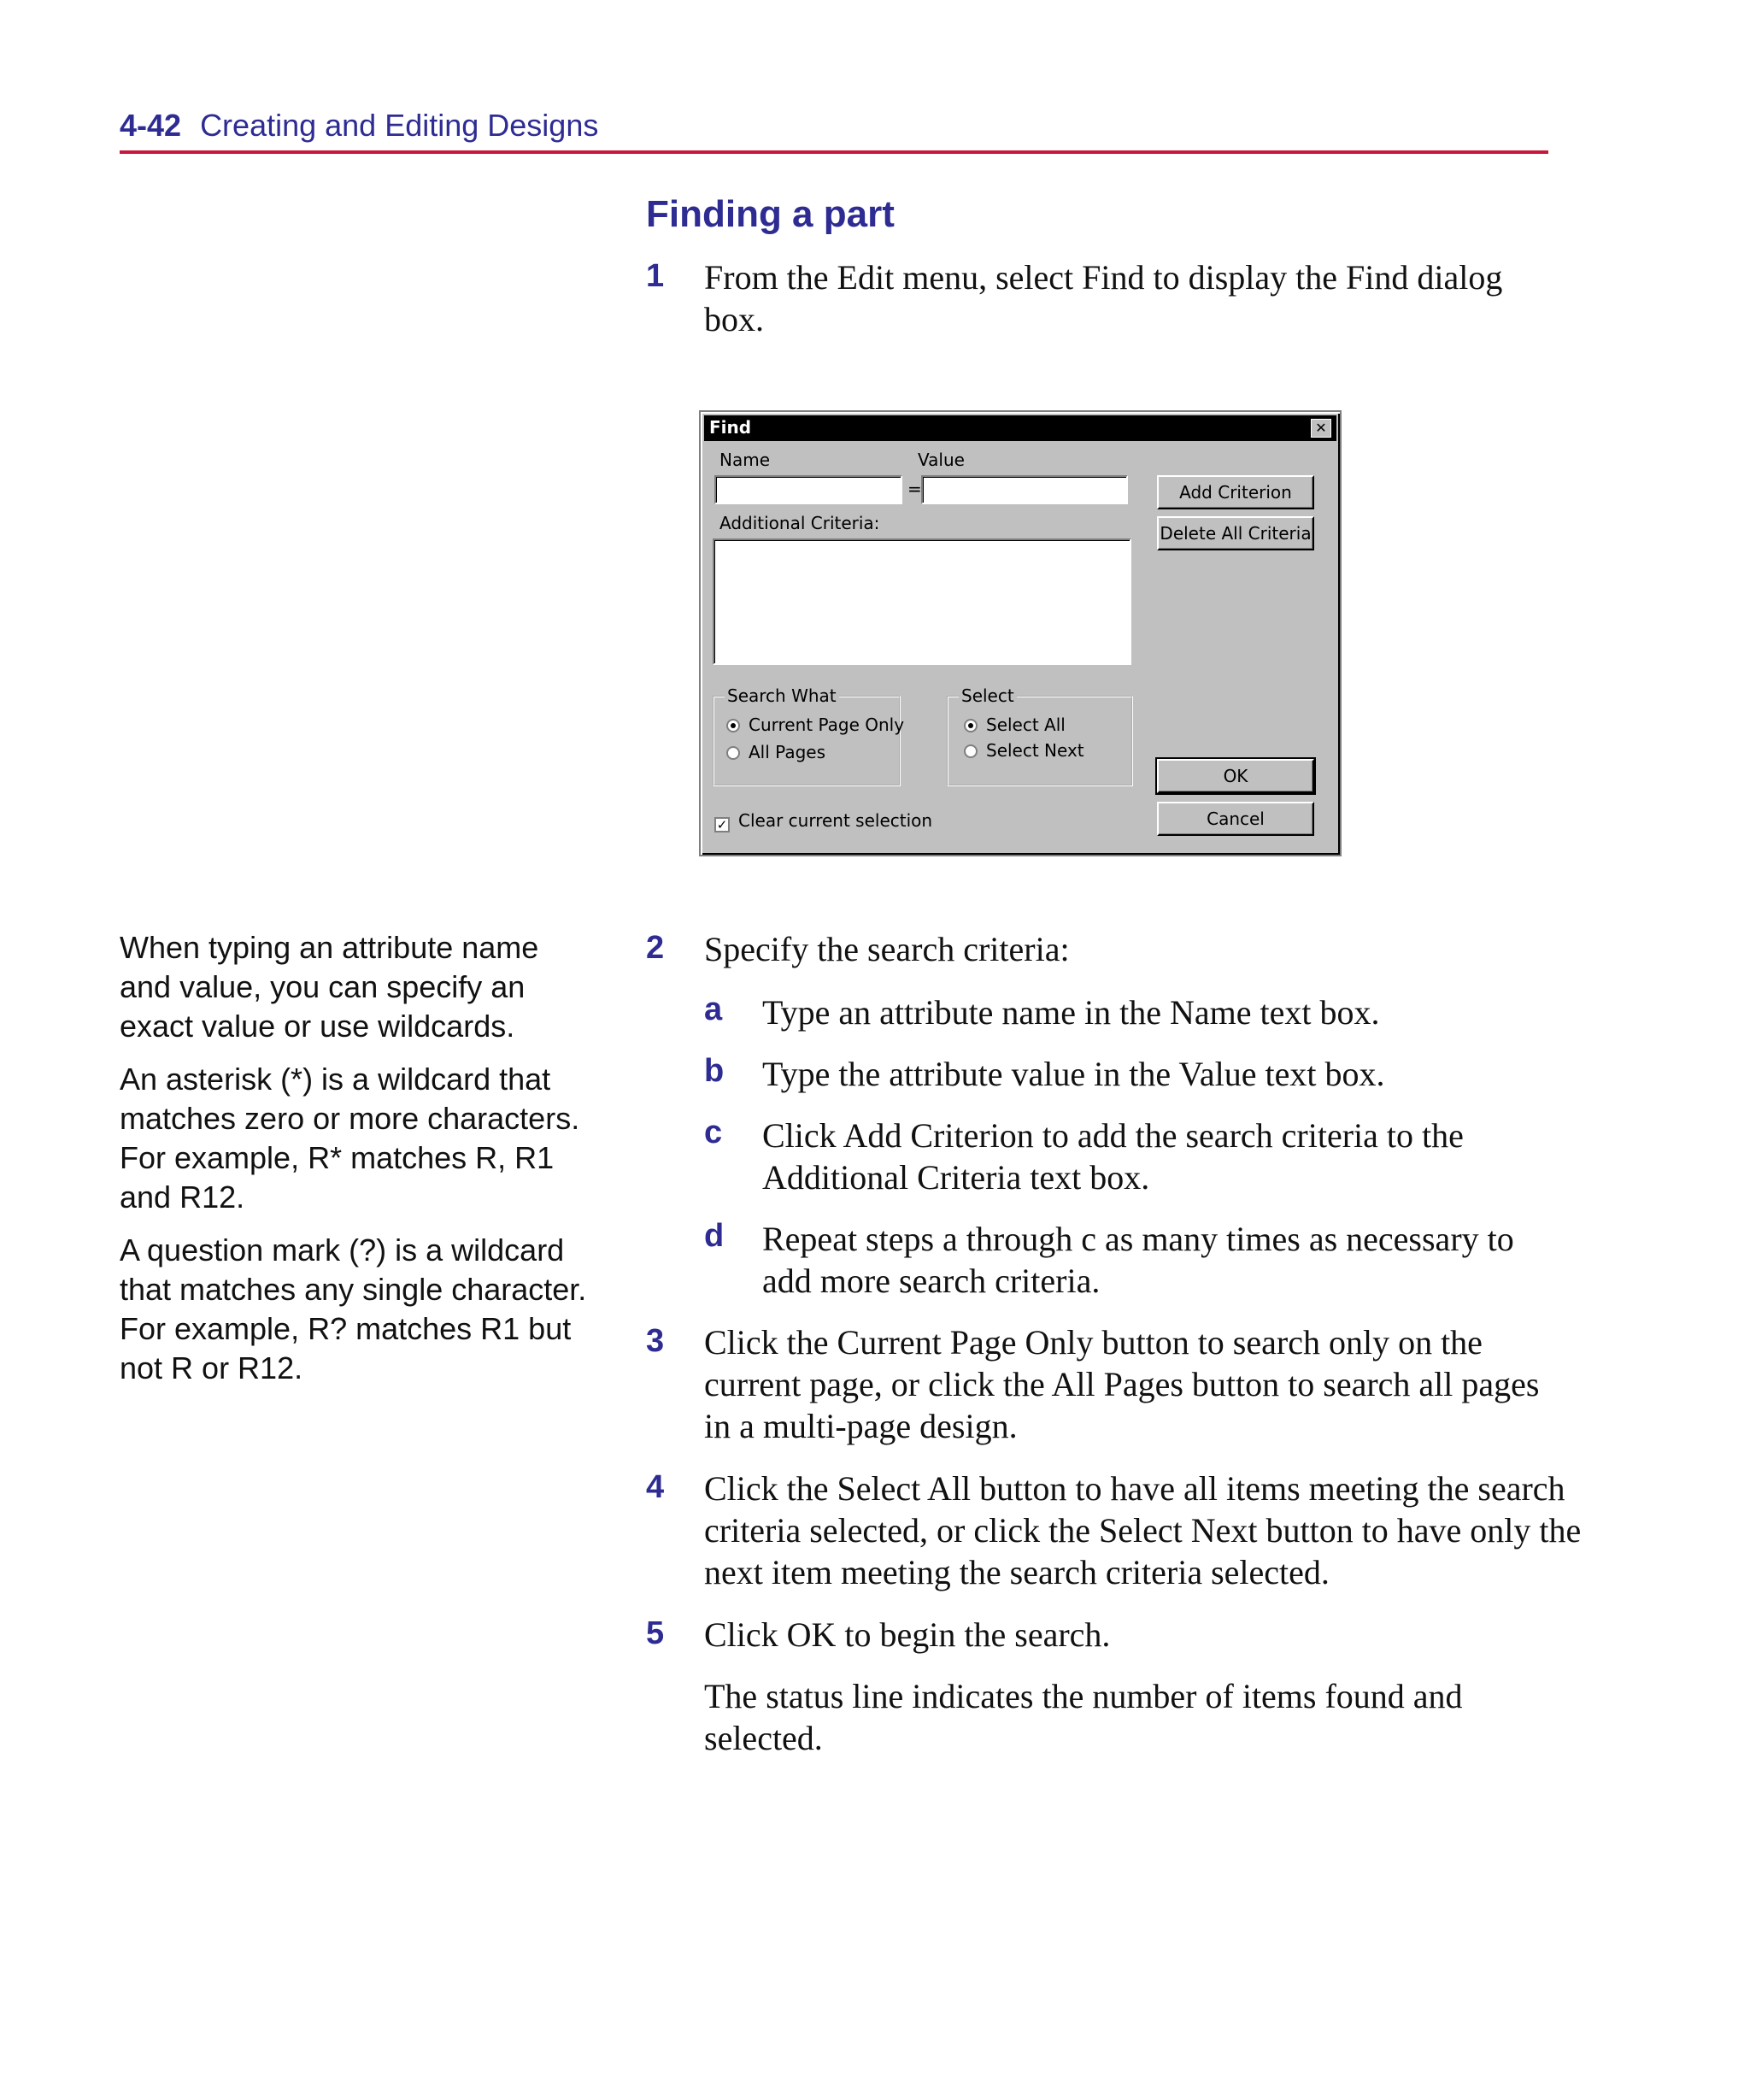 This screenshot has width=1750, height=2100. I want to click on additional-criteria-label: Additional Criteria:, so click(800, 523).